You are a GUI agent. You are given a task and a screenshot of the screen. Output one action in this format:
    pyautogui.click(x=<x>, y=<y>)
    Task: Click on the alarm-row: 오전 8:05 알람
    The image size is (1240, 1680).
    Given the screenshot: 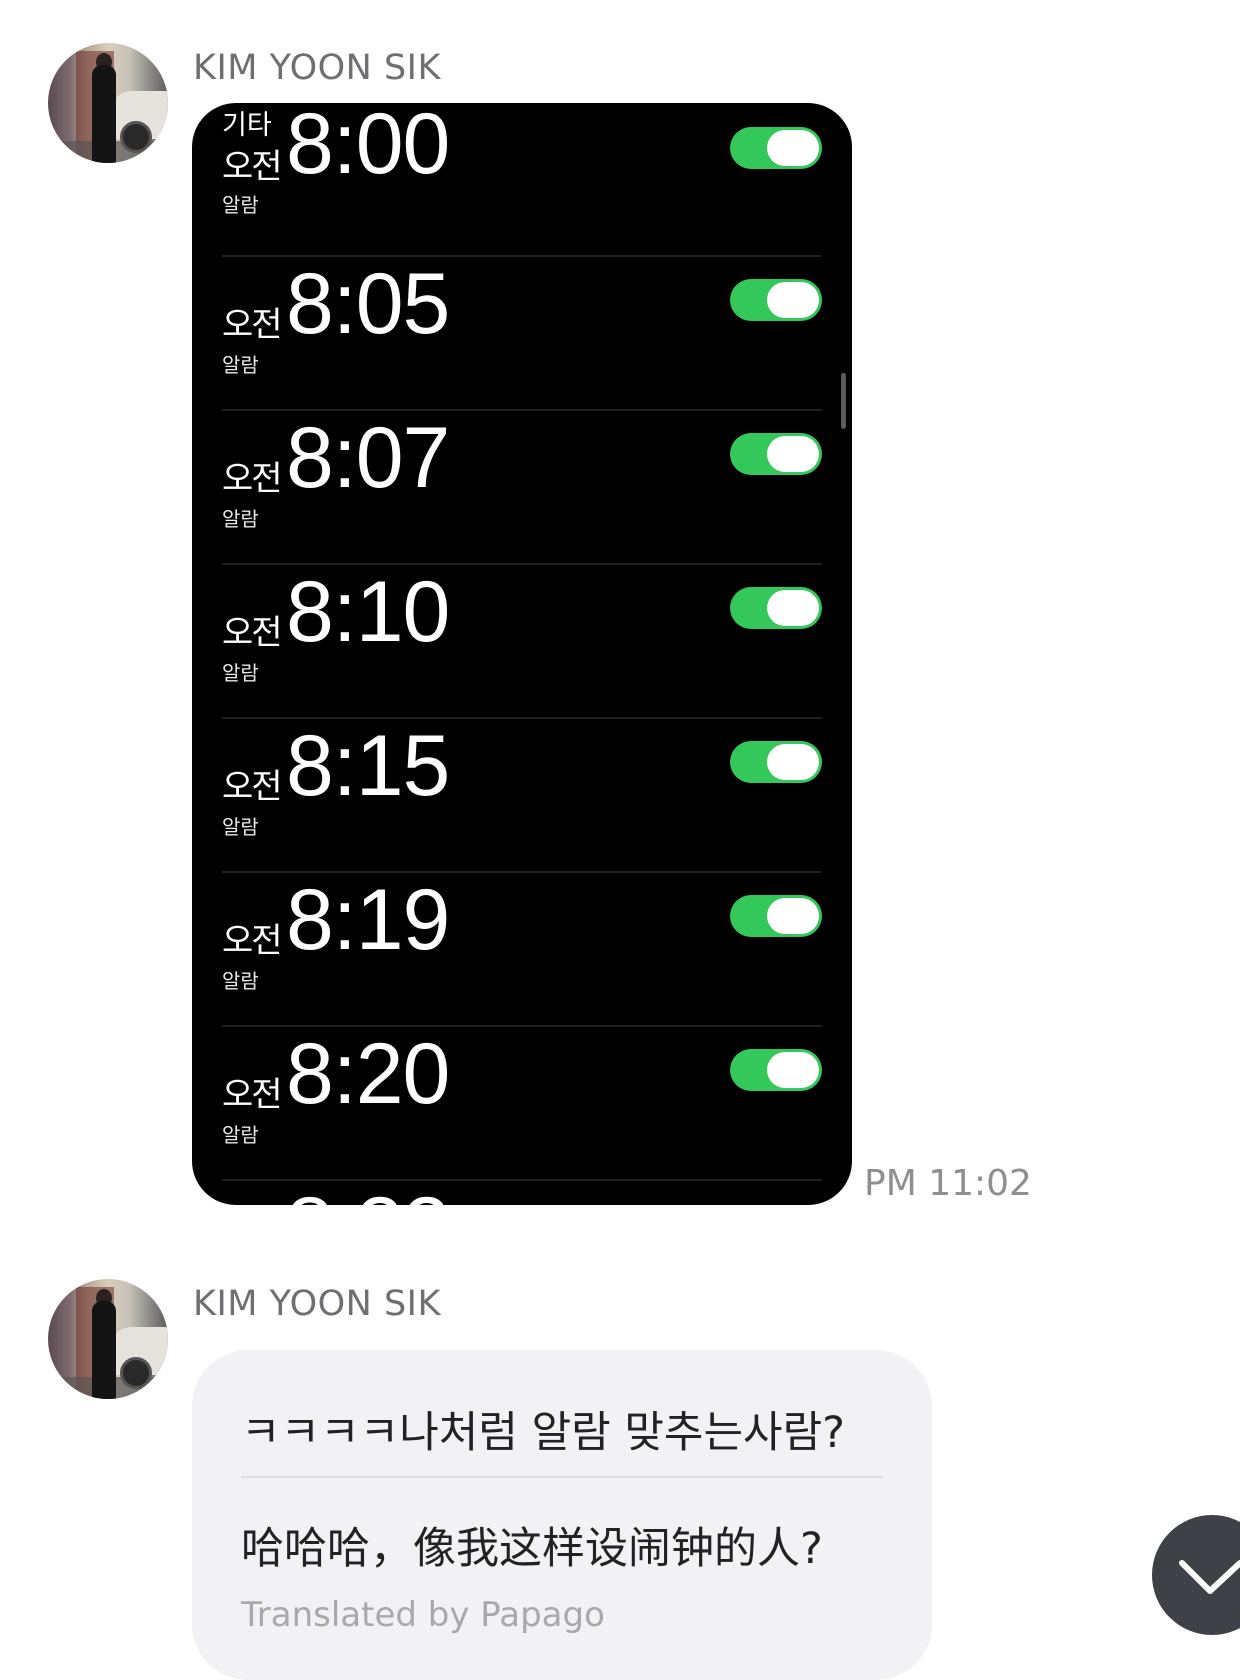 What is the action you would take?
    pyautogui.click(x=522, y=333)
    